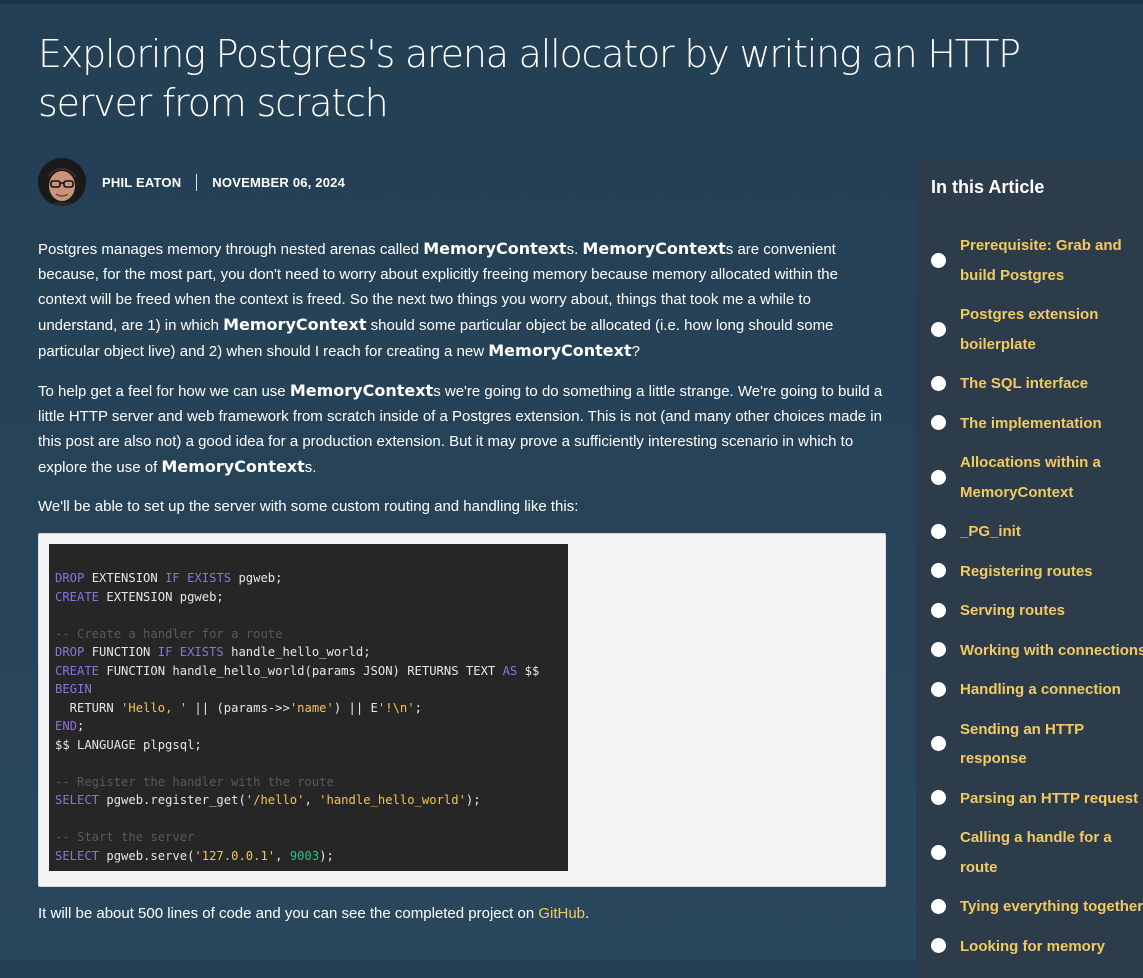 The image size is (1143, 978). I want to click on toc-link: Calling a handle for a route, so click(1050, 852).